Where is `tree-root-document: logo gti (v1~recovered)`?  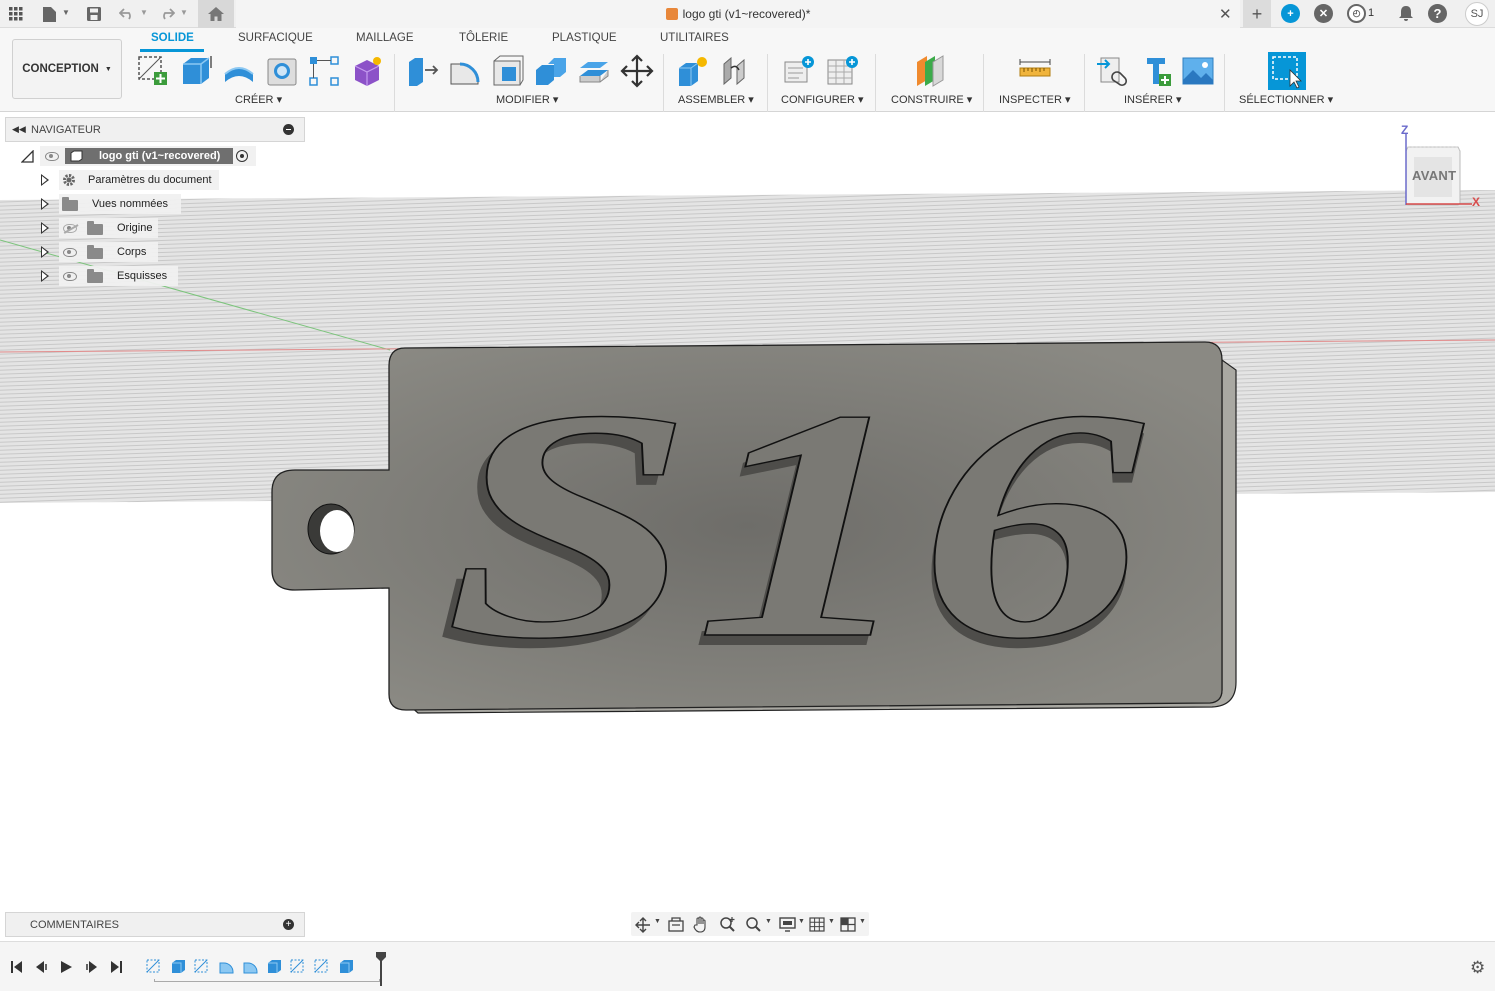
tree-root-document: logo gti (v1~recovered) is located at coordinates (148, 156).